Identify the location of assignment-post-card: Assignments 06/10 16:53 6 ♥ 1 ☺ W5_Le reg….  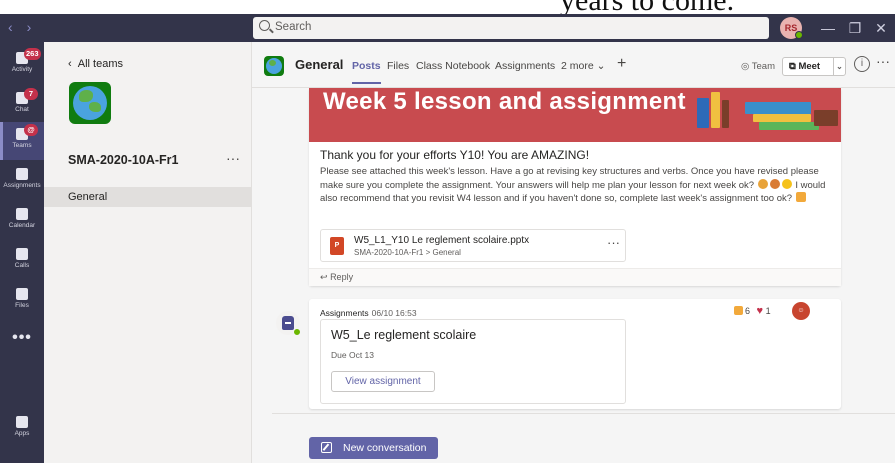
(575, 354).